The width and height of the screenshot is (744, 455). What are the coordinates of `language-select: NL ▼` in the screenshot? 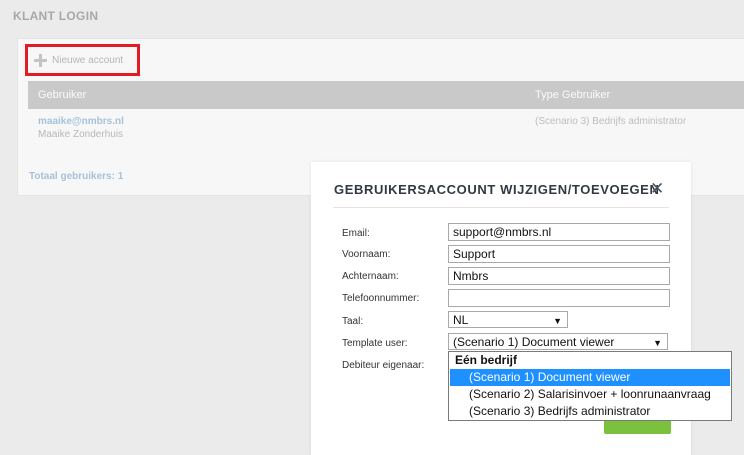 It's located at (508, 319).